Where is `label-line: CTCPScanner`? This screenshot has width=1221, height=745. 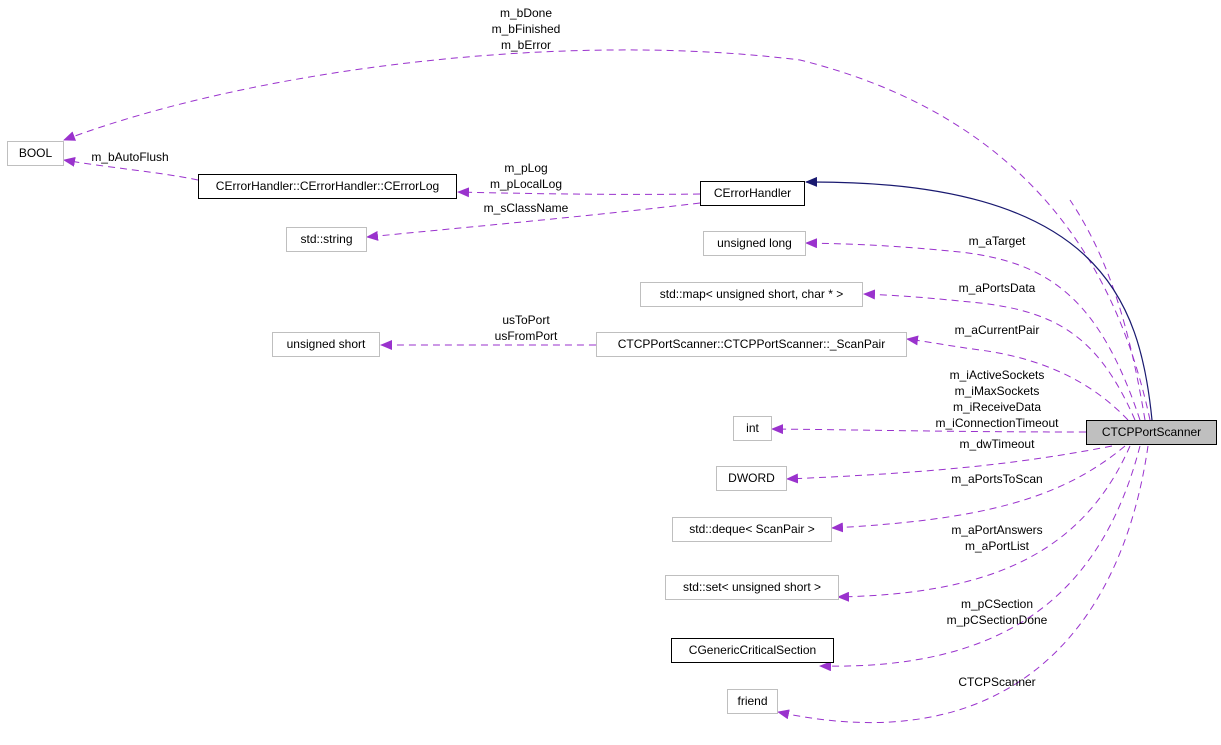 label-line: CTCPScanner is located at coordinates (997, 682).